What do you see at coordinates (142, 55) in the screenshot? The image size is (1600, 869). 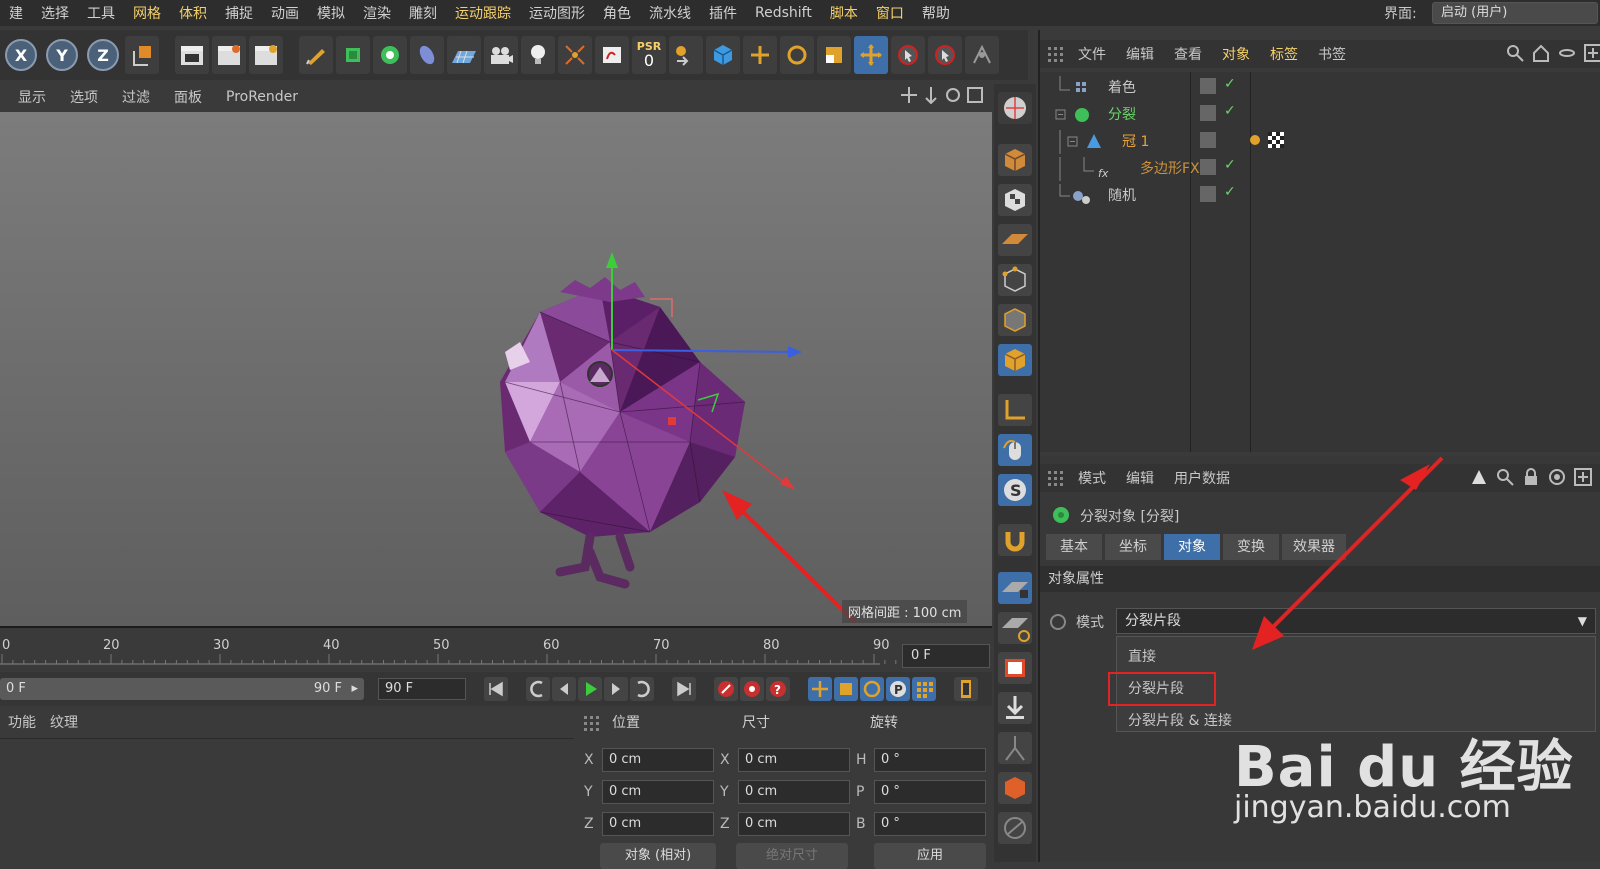 I see `coordinate-system-button` at bounding box center [142, 55].